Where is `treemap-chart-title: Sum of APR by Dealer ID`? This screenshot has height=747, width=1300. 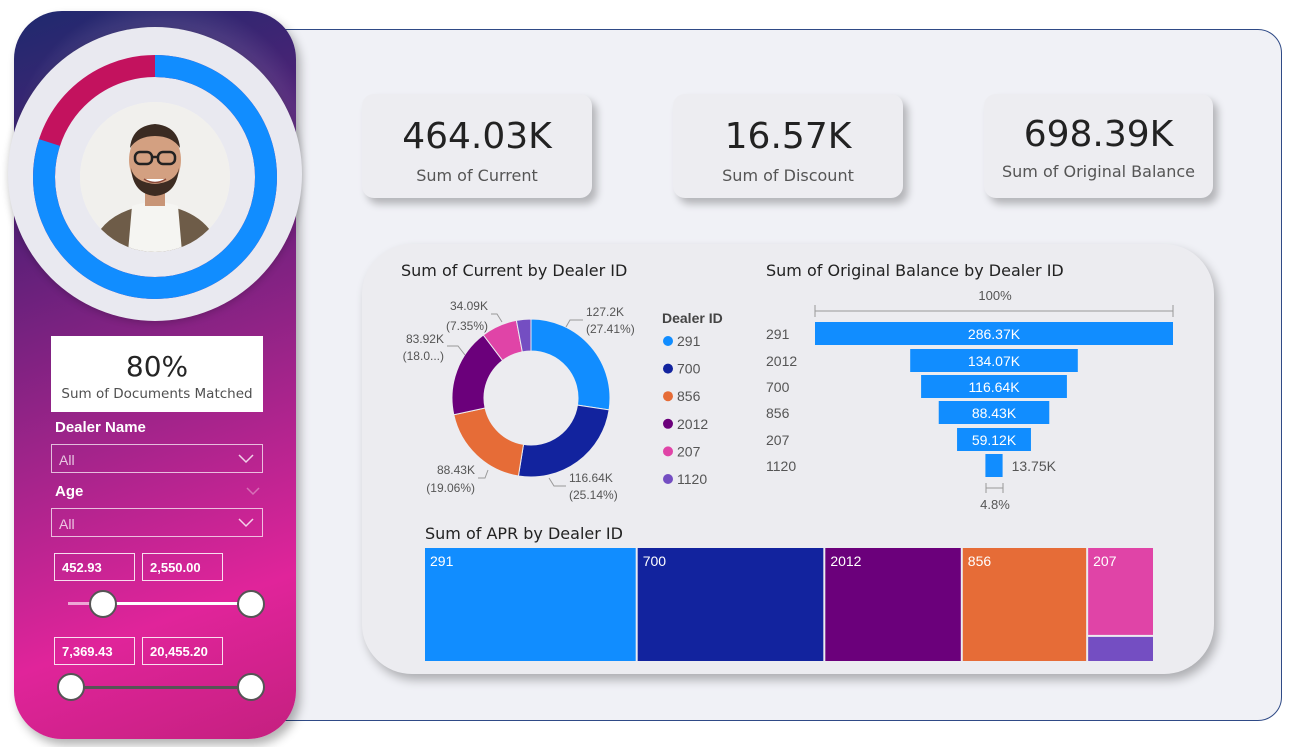
treemap-chart-title: Sum of APR by Dealer ID is located at coordinates (524, 533).